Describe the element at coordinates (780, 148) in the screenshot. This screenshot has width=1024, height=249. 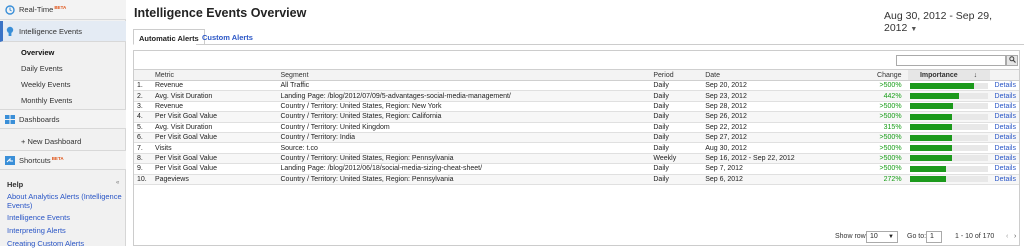
I see `date-cell: Aug 30, 2012` at that location.